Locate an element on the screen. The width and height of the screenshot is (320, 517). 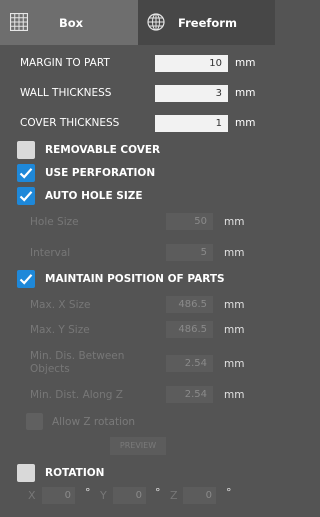
margin-to-part-label: MARGIN TO PART is located at coordinates (65, 63).